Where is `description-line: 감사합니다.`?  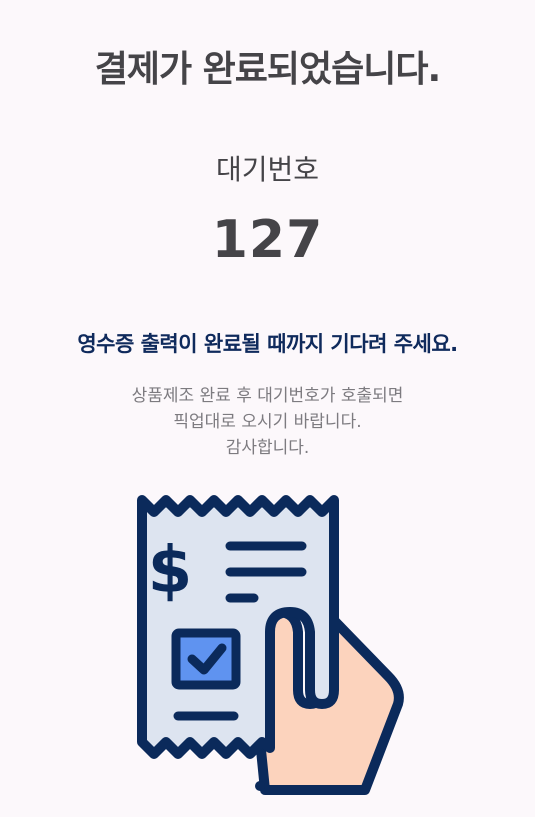
description-line: 감사합니다. is located at coordinates (267, 448).